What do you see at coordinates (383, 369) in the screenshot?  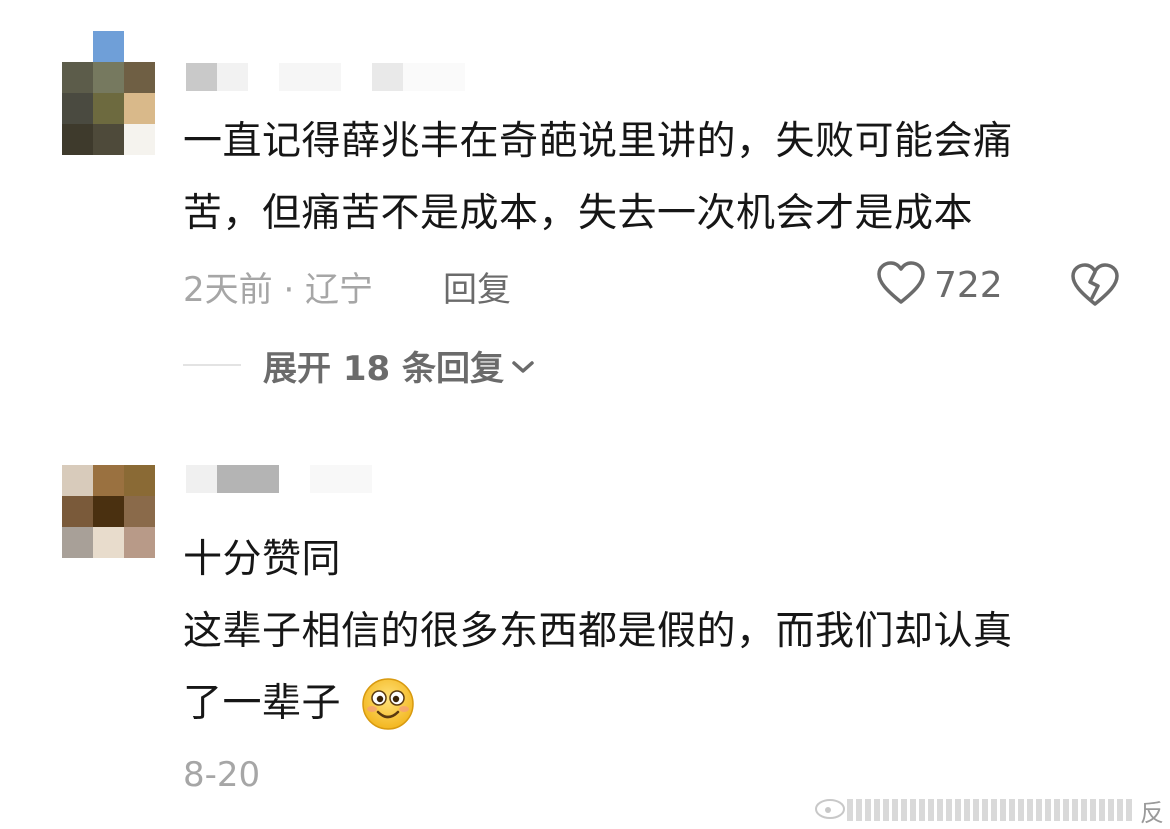 I see `expand-replies-label: 展开 18 条回复` at bounding box center [383, 369].